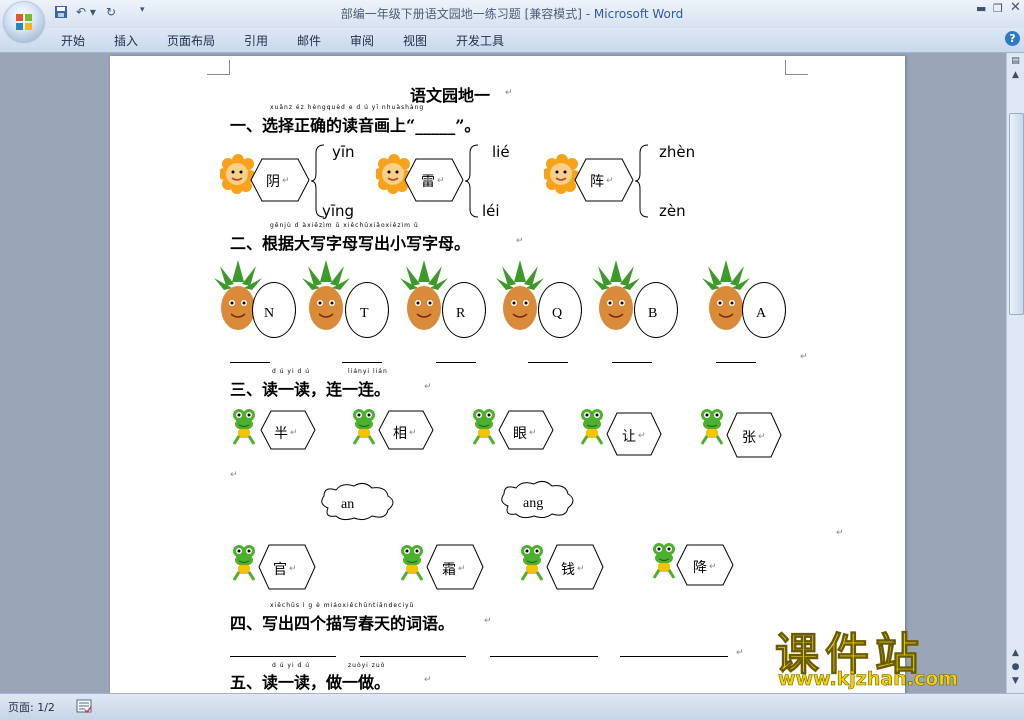 This screenshot has height=719, width=1024. Describe the element at coordinates (344, 225) in the screenshot. I see `pinyin-annotation: gēnjù d àxiězìm ǔ xiěchūxiǎoxiězìm ǔ` at that location.